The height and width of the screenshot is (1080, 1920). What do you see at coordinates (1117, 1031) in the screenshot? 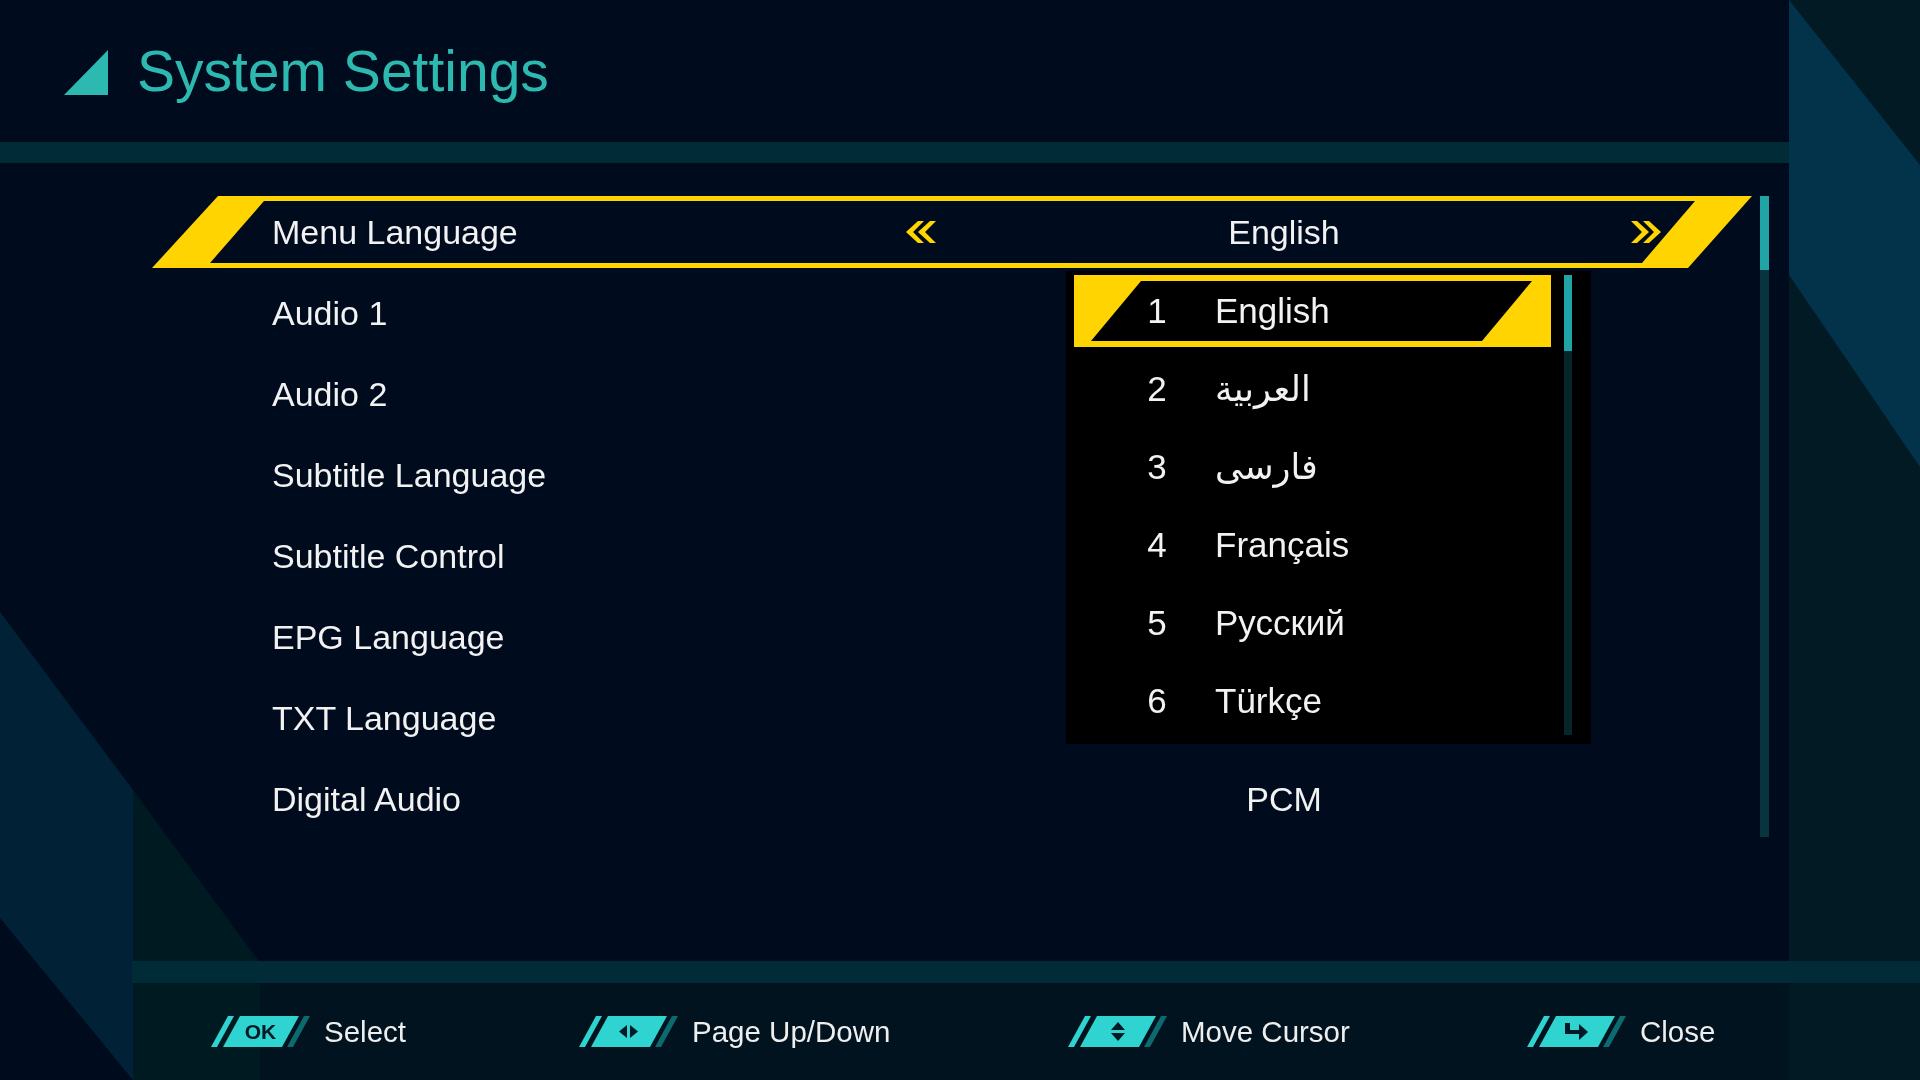
I see `up-down-arrows-icon` at bounding box center [1117, 1031].